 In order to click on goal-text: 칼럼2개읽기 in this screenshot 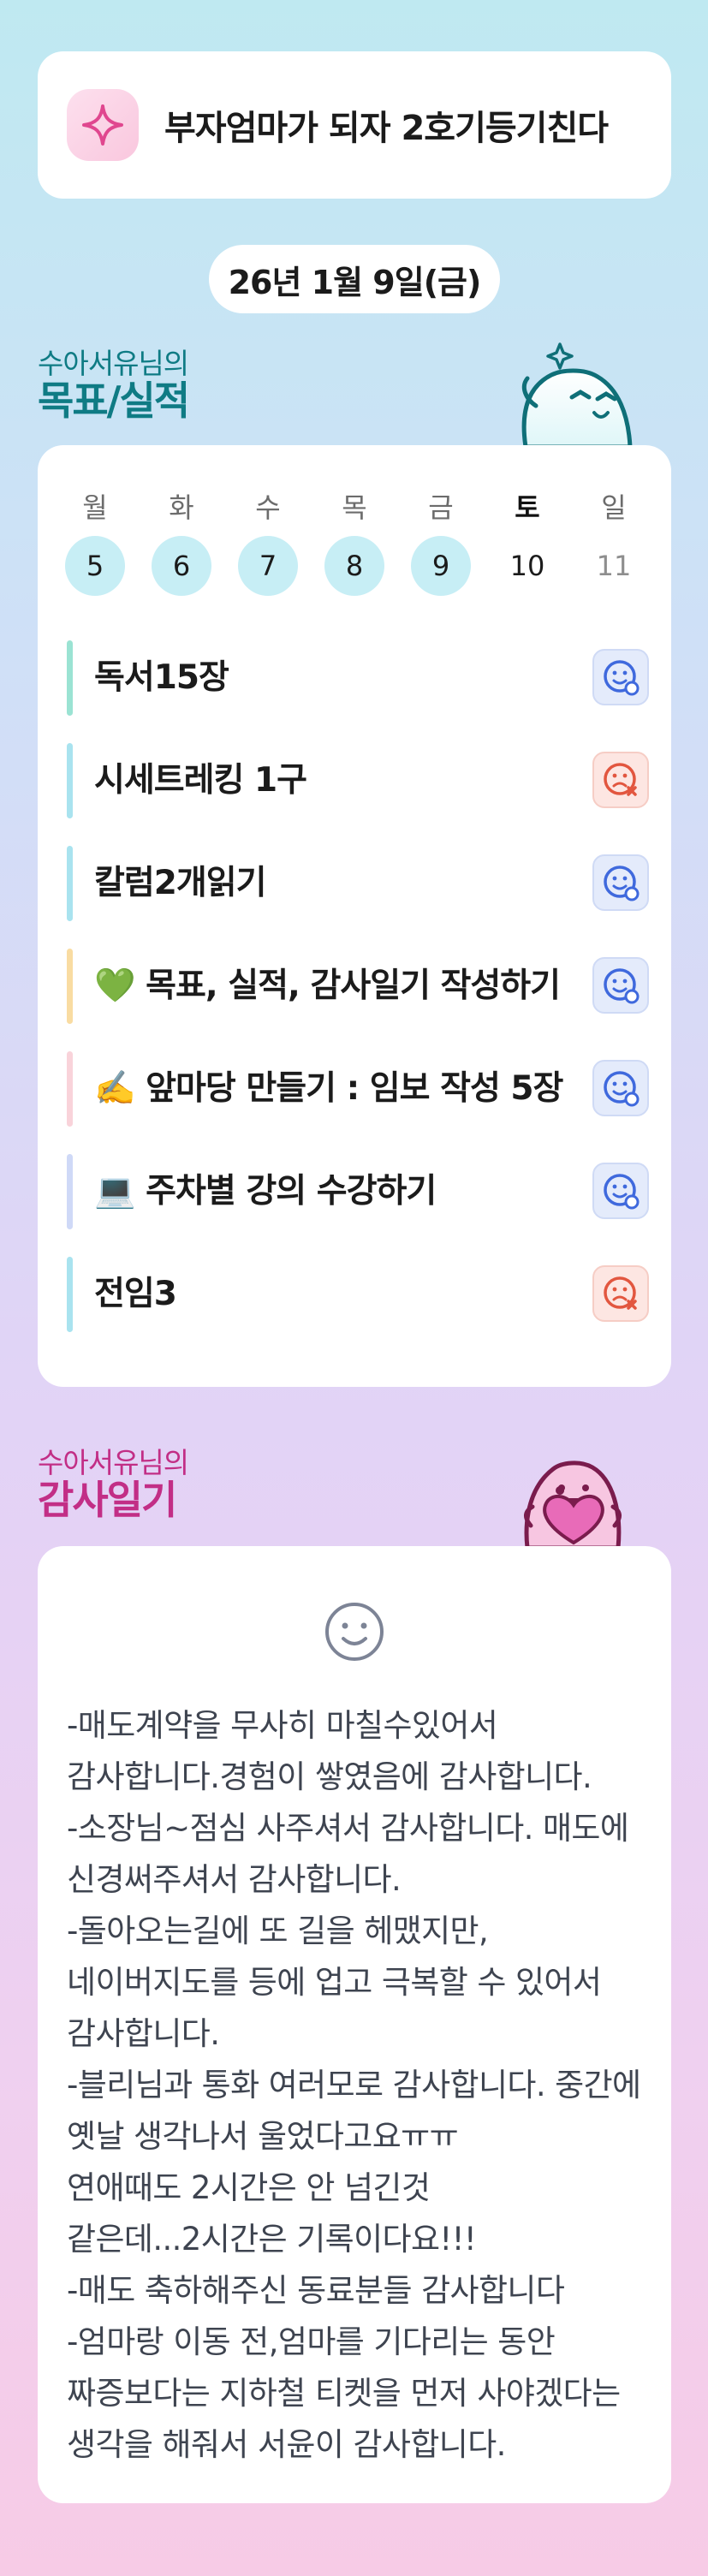, I will do `click(180, 883)`.